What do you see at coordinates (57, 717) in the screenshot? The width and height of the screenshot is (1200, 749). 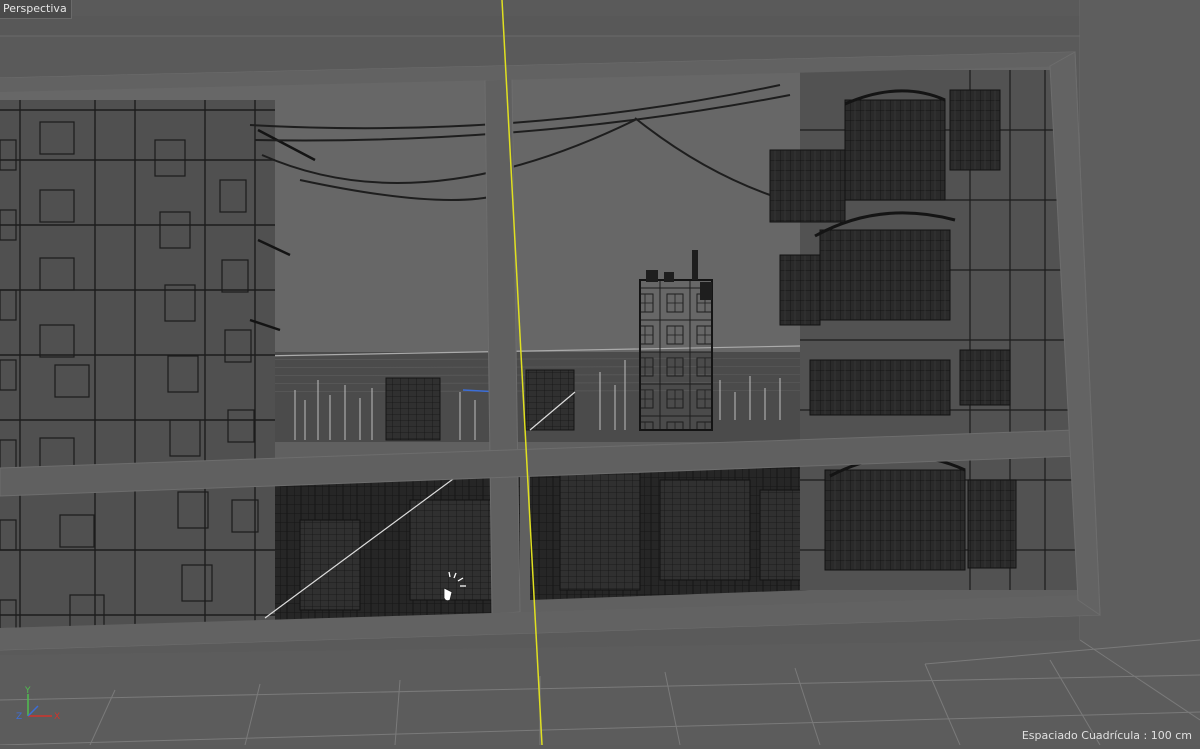 I see `axis-x-label: X` at bounding box center [57, 717].